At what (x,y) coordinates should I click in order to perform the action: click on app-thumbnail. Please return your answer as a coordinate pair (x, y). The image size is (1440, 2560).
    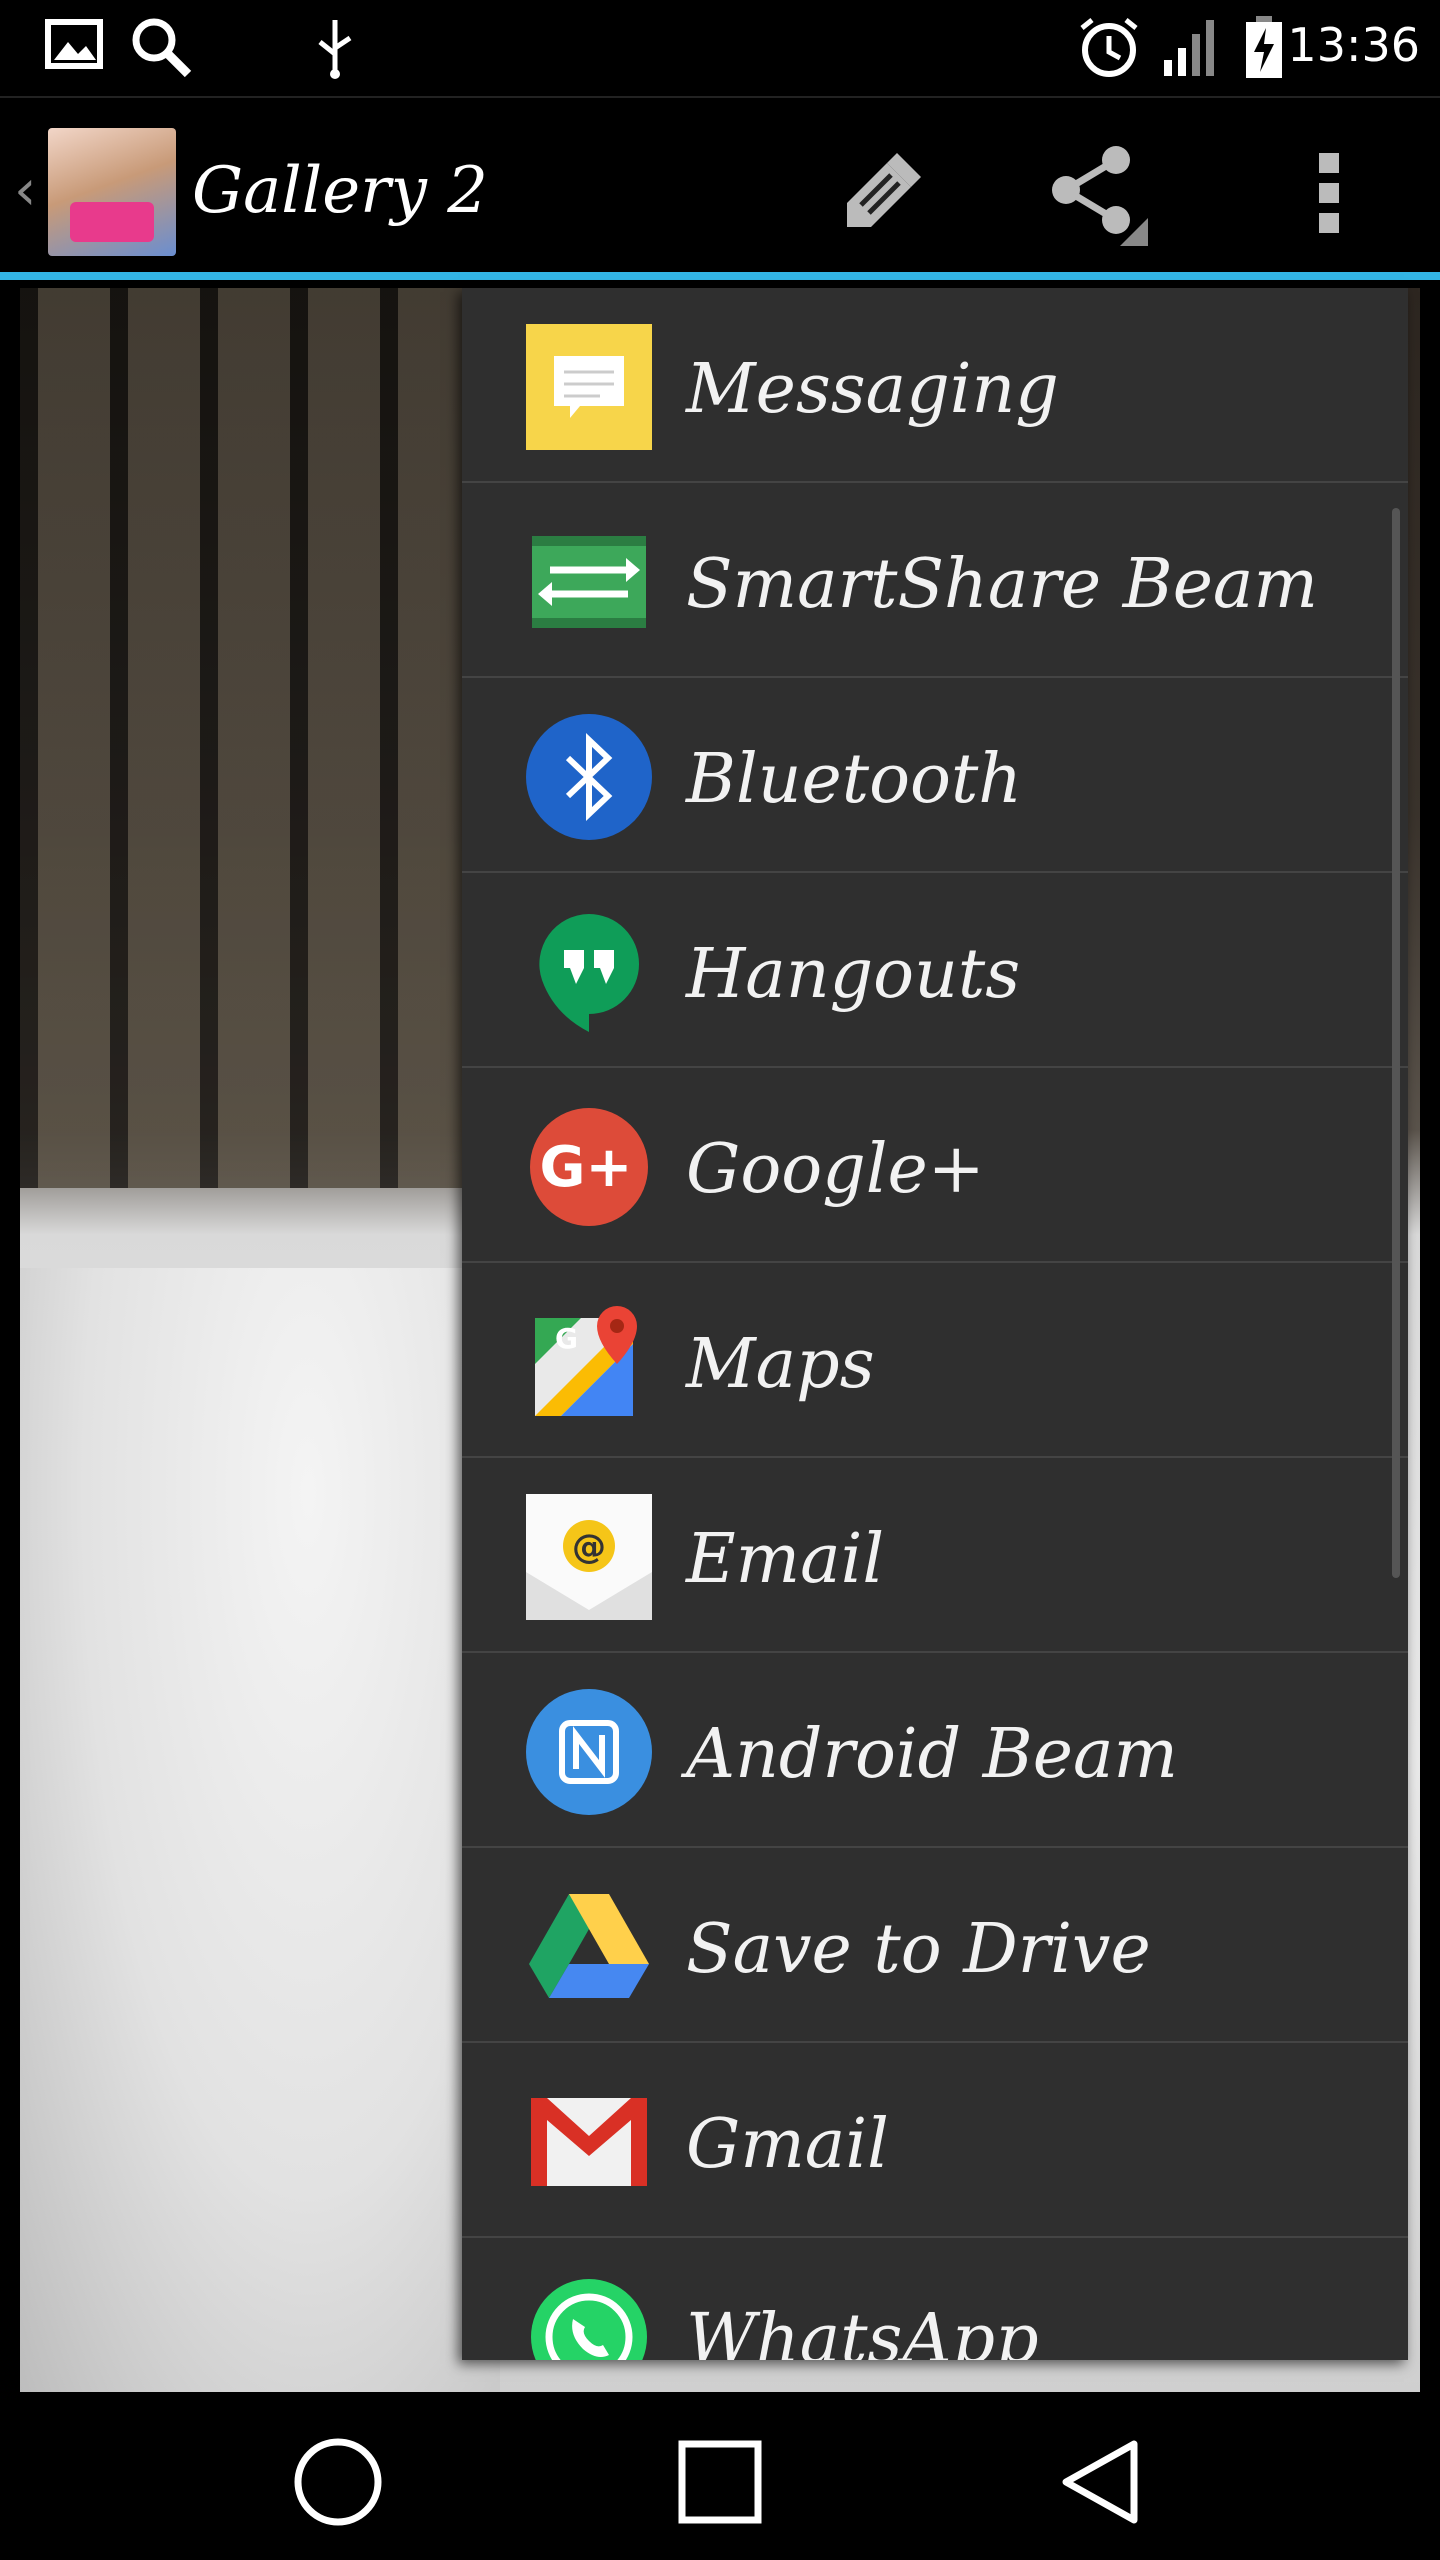
    Looking at the image, I should click on (112, 192).